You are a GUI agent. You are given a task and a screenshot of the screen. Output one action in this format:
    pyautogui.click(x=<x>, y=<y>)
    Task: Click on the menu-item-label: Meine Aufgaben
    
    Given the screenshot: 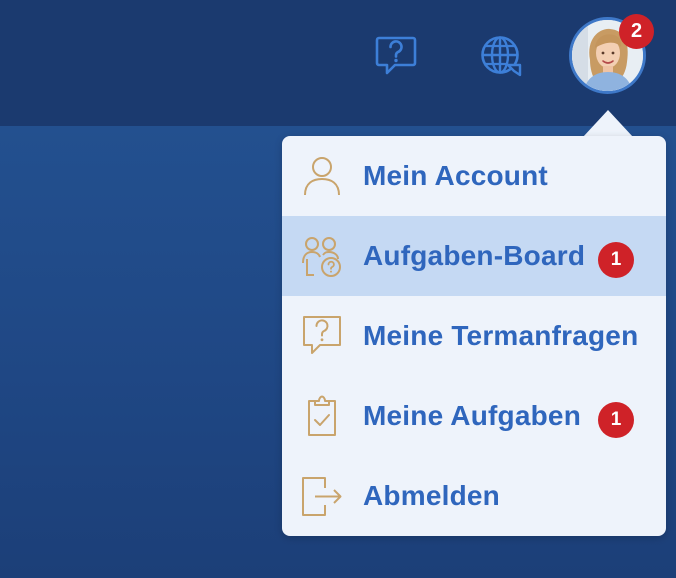 What is the action you would take?
    pyautogui.click(x=472, y=415)
    